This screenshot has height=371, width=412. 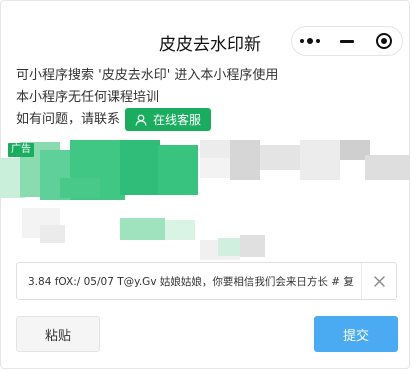 I want to click on close-icon, so click(x=379, y=281).